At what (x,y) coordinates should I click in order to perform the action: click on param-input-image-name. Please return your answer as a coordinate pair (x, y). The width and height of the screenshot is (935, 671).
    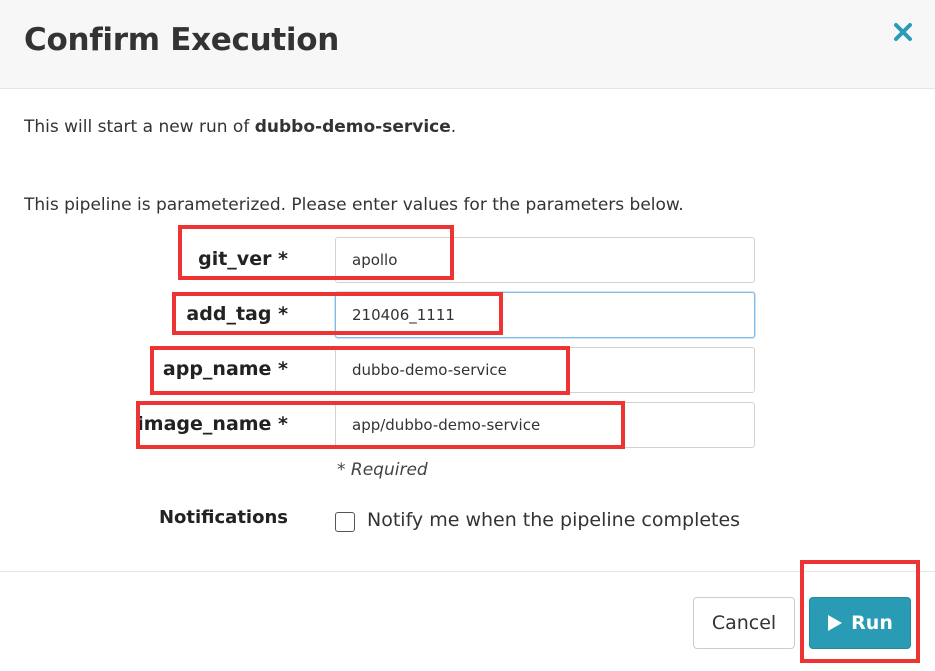
    Looking at the image, I should click on (545, 425).